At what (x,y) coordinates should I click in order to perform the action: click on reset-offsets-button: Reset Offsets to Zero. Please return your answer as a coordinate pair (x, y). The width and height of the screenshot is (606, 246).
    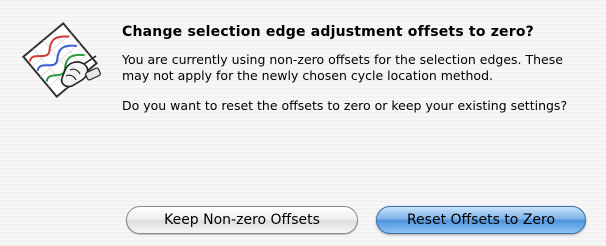
    Looking at the image, I should click on (481, 220).